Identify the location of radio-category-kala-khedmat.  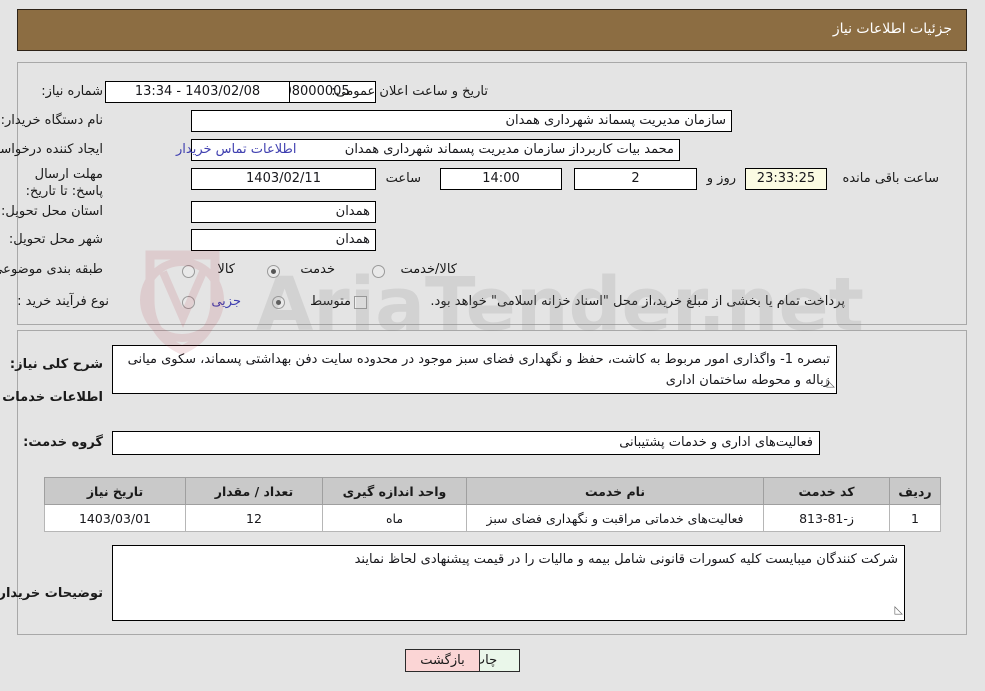
(378, 271).